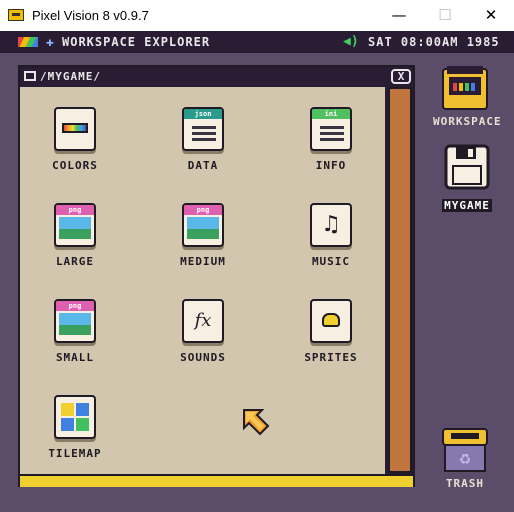  What do you see at coordinates (70, 76) in the screenshot?
I see `folder-path: /MYGAME/` at bounding box center [70, 76].